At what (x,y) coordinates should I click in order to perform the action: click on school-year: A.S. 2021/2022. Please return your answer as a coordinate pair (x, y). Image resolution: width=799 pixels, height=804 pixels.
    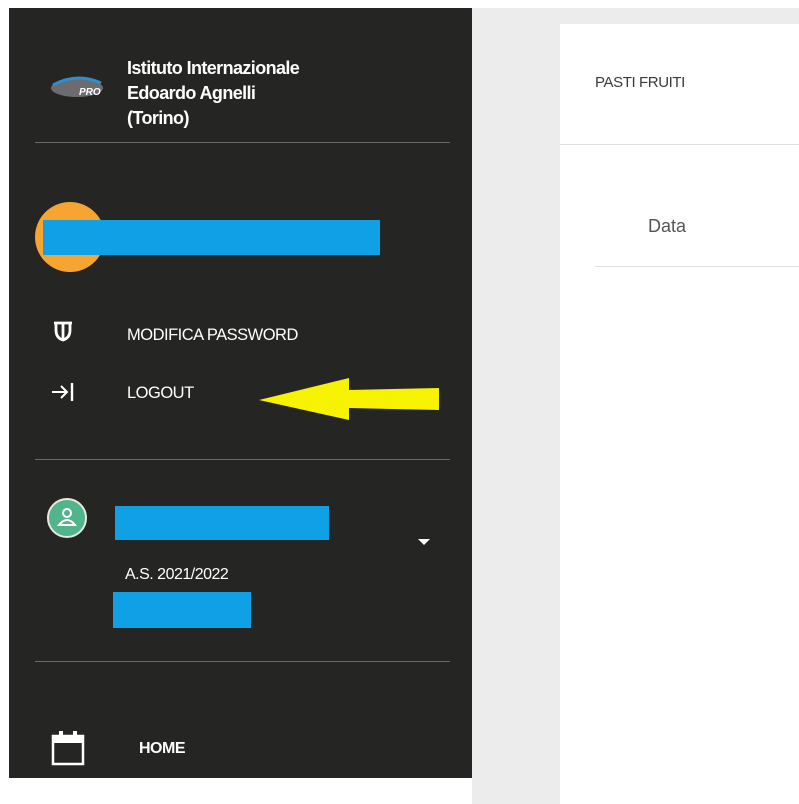
    Looking at the image, I should click on (177, 574).